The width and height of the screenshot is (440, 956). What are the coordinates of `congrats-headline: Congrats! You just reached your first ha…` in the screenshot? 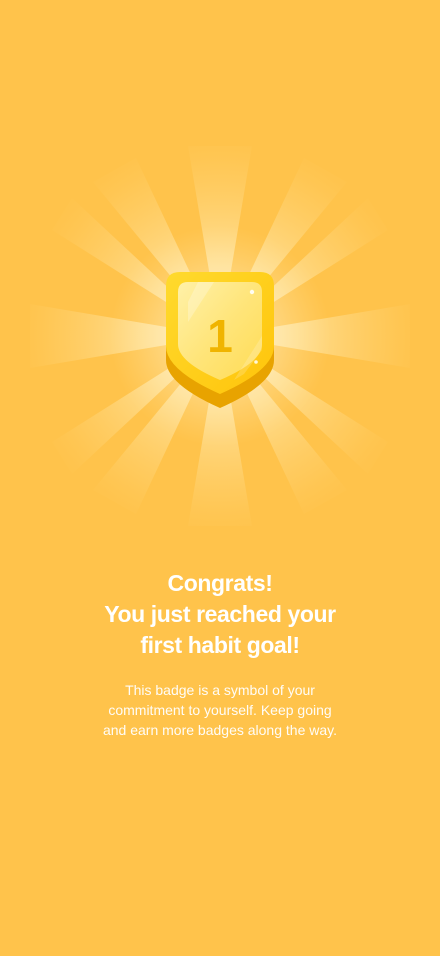 It's located at (220, 614).